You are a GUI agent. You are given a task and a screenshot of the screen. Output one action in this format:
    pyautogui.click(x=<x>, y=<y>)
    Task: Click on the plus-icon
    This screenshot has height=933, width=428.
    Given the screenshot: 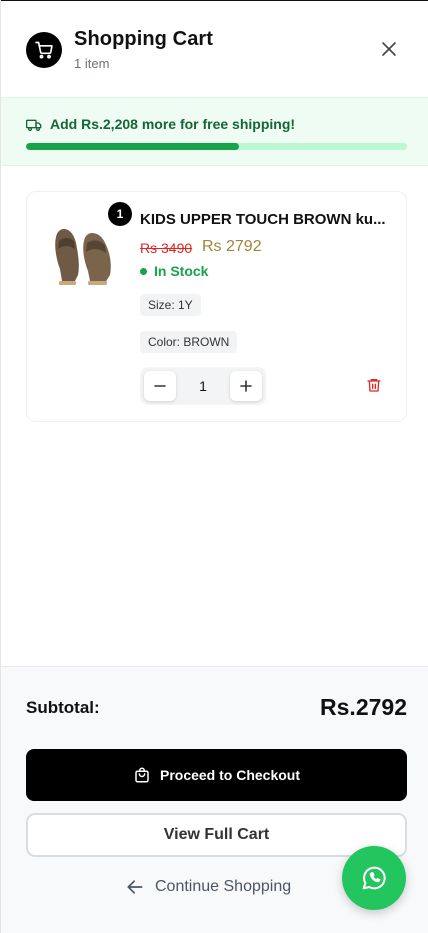 What is the action you would take?
    pyautogui.click(x=246, y=386)
    